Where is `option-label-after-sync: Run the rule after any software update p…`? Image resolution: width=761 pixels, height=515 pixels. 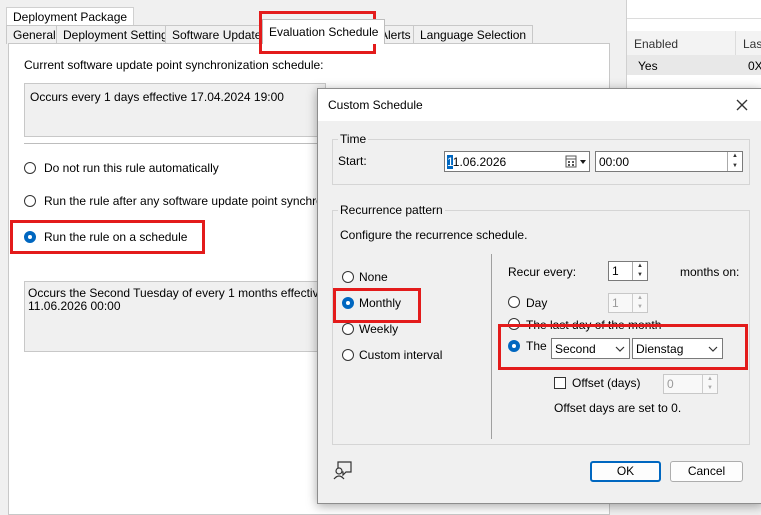 option-label-after-sync: Run the rule after any software update p… is located at coordinates (182, 201).